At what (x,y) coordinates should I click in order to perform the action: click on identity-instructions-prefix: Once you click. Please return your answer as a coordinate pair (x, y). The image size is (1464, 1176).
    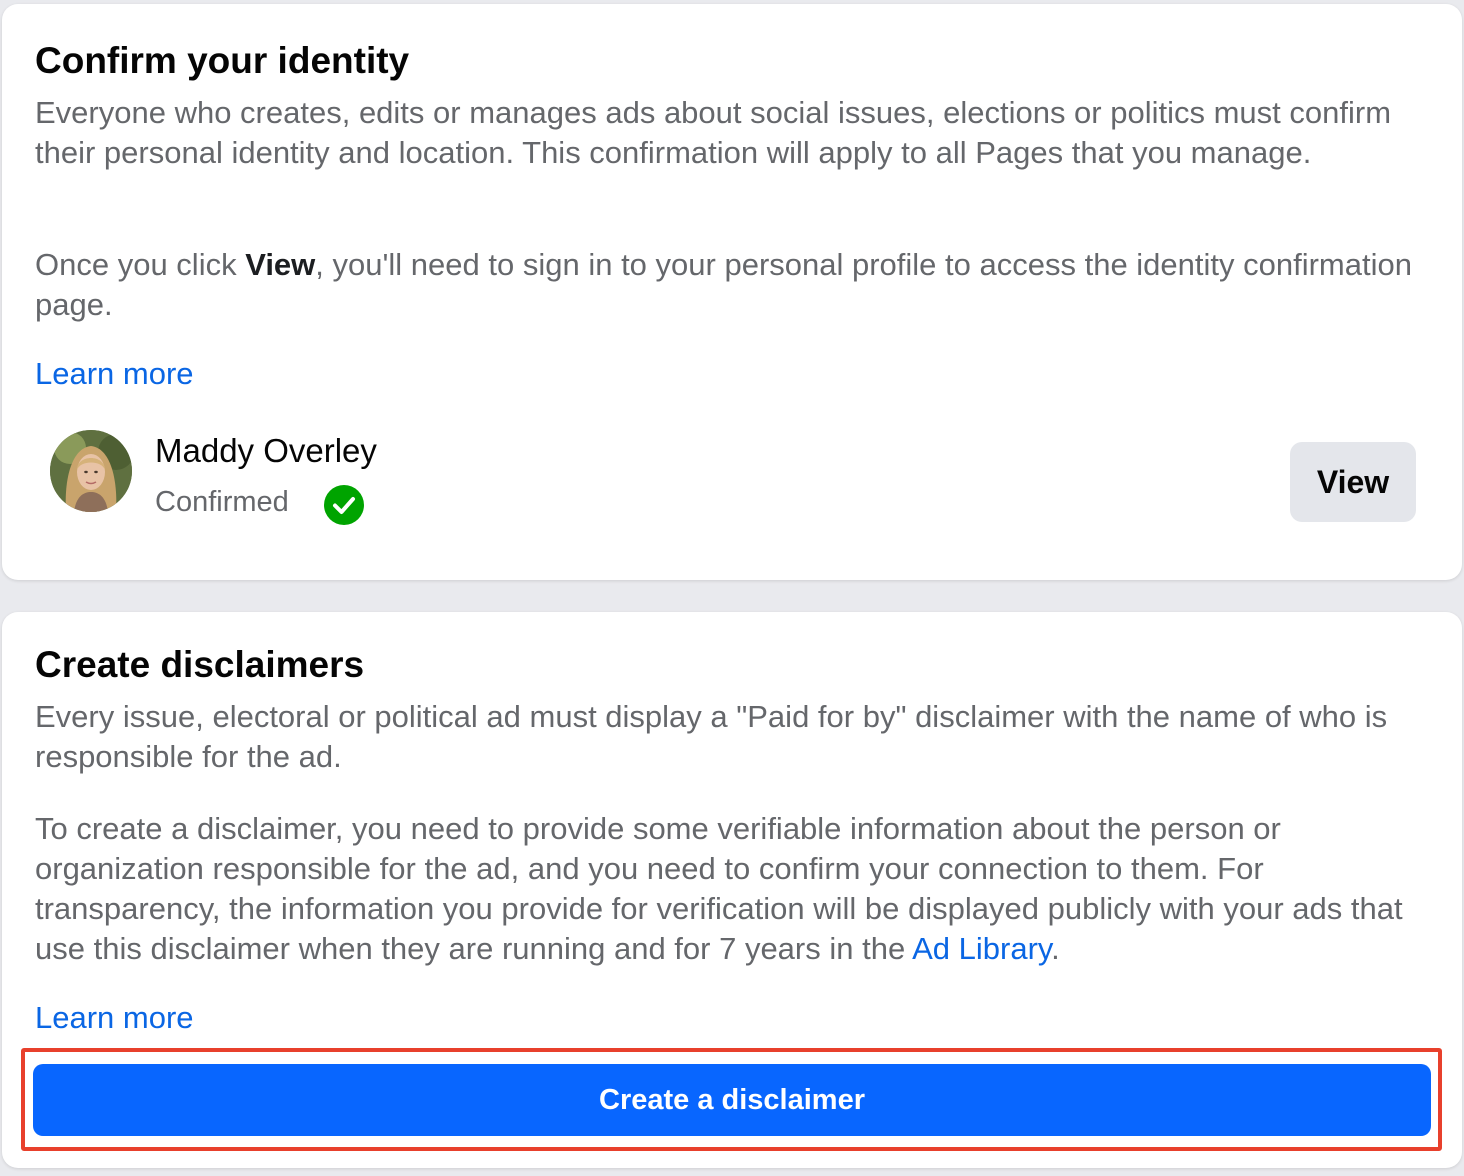
    Looking at the image, I should click on (140, 264).